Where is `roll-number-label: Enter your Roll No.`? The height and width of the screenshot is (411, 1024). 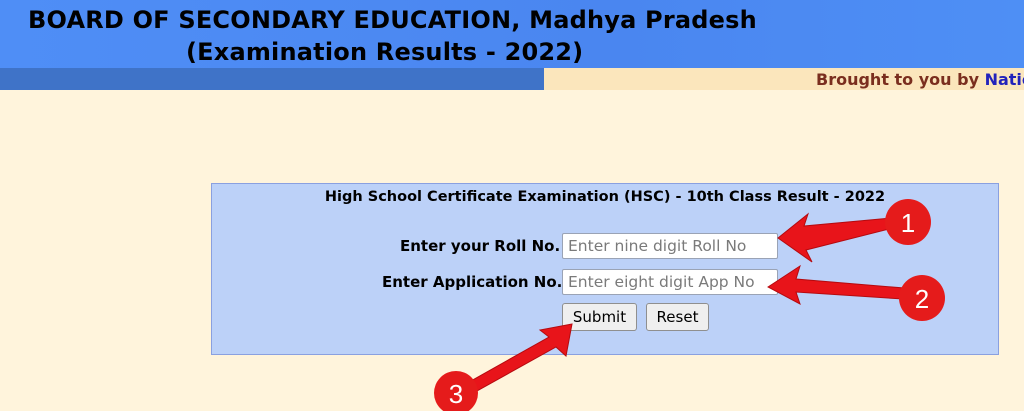
roll-number-label: Enter your Roll No. is located at coordinates (480, 246).